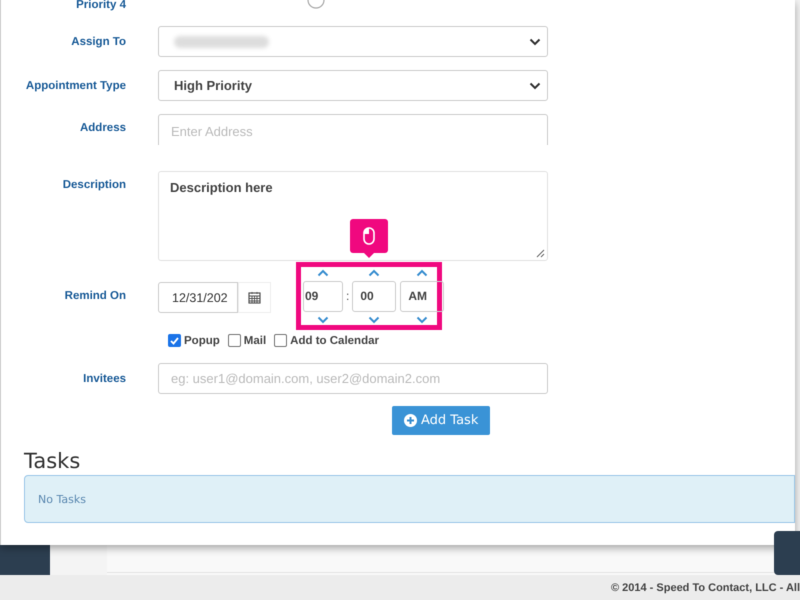 The height and width of the screenshot is (600, 800). What do you see at coordinates (409, 499) in the screenshot?
I see `empty-tasks-alert: No Tasks` at bounding box center [409, 499].